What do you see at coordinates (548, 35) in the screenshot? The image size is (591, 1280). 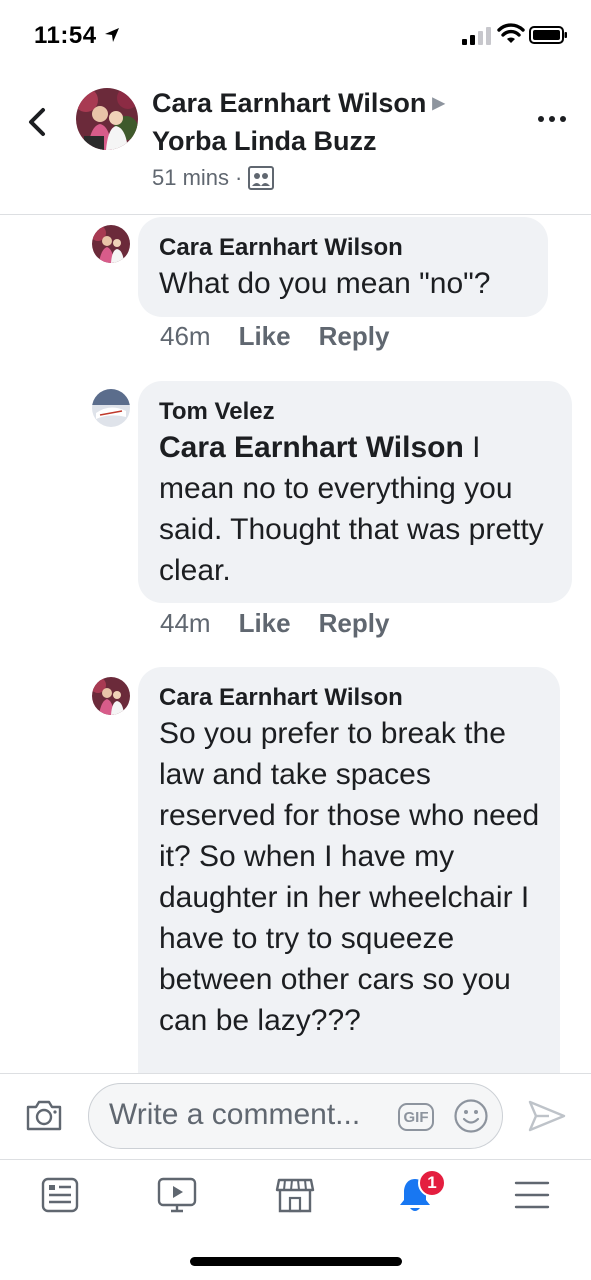 I see `battery-icon` at bounding box center [548, 35].